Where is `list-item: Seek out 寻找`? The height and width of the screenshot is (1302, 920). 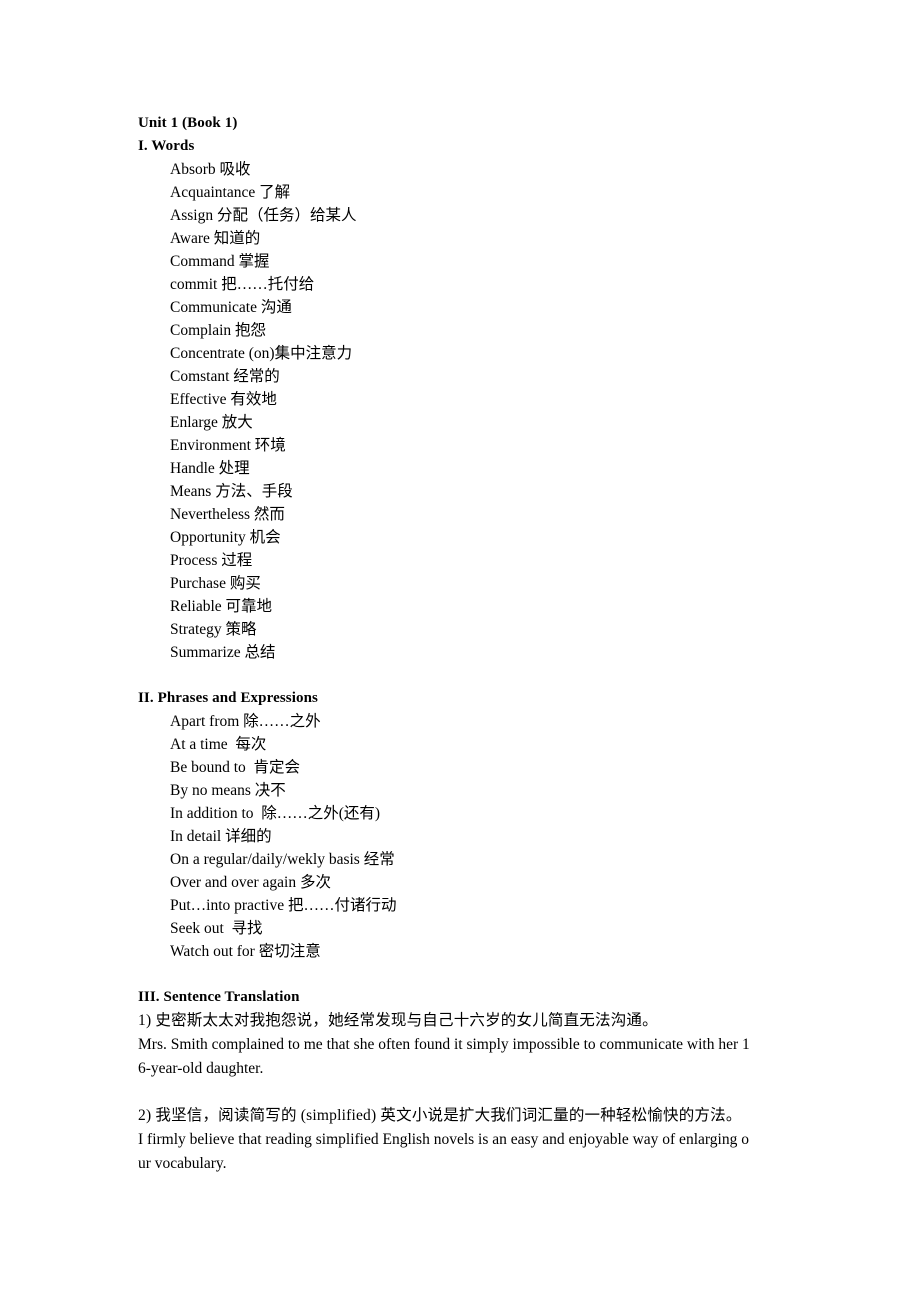
list-item: Seek out 寻找 is located at coordinates (216, 928).